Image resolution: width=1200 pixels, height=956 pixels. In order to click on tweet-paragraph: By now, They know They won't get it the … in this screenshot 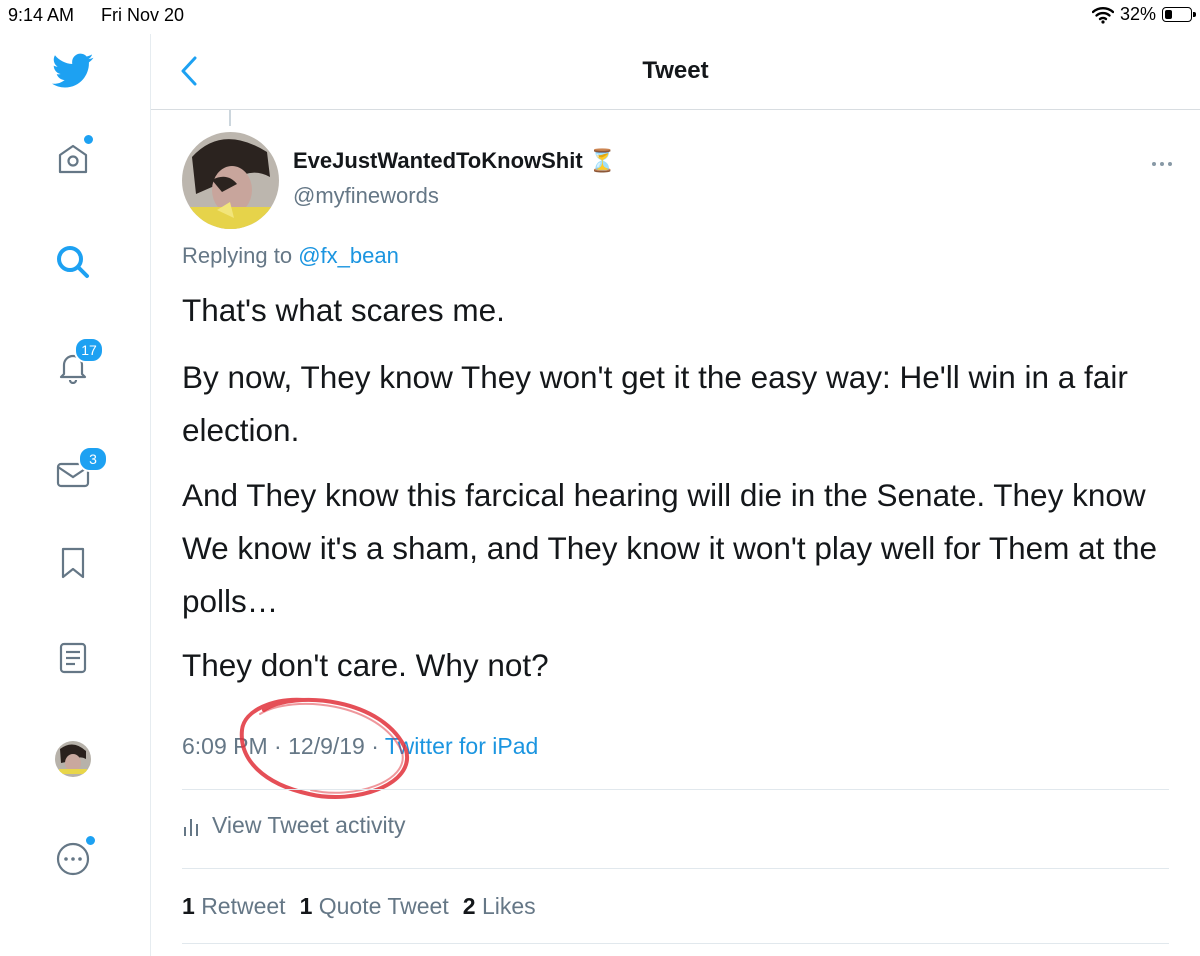, I will do `click(655, 403)`.